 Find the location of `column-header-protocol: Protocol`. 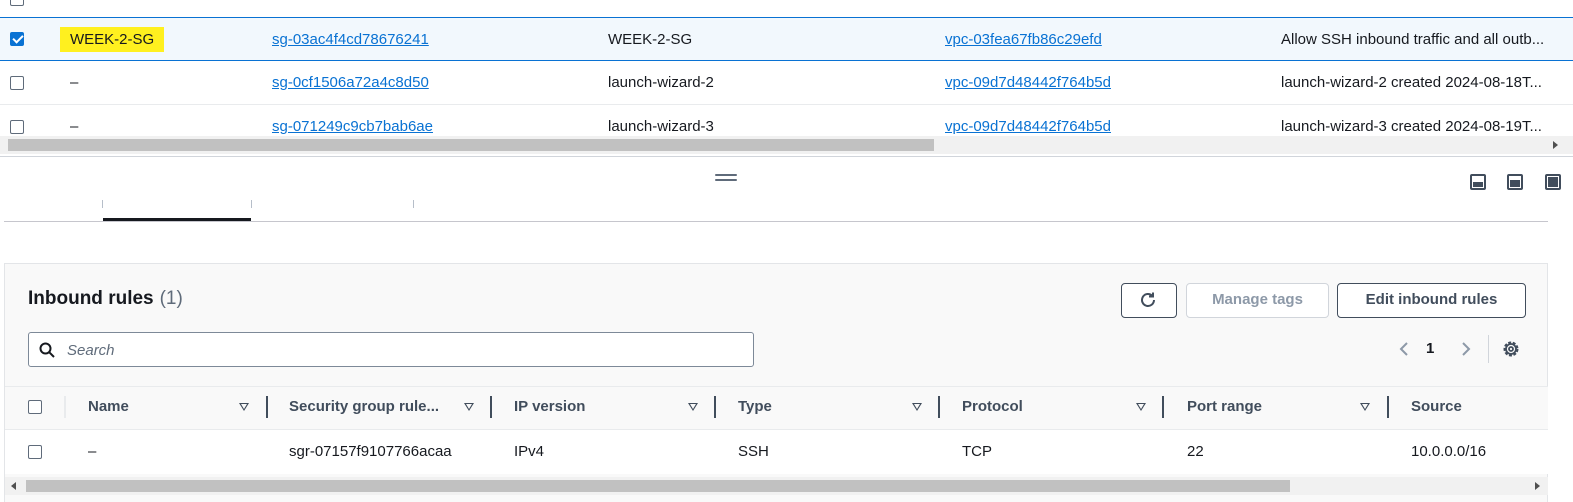

column-header-protocol: Protocol is located at coordinates (992, 406).